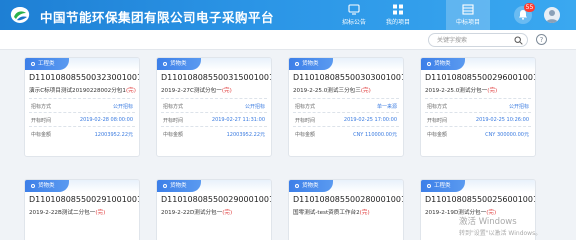  What do you see at coordinates (327, 91) in the screenshot?
I see `project-title-text: 2019-2-25.0测试三分包三` at bounding box center [327, 91].